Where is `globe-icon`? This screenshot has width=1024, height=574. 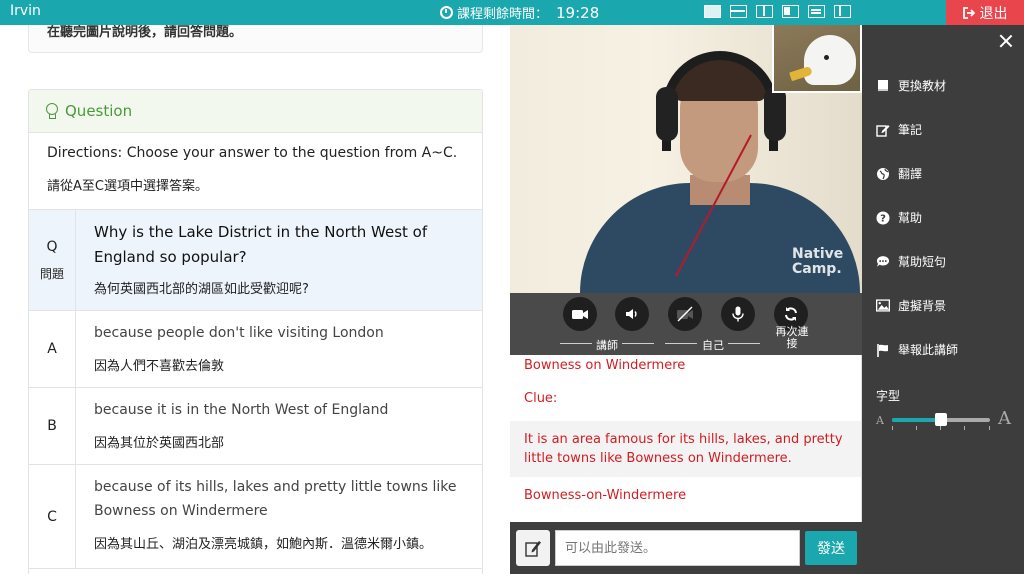
globe-icon is located at coordinates (883, 174).